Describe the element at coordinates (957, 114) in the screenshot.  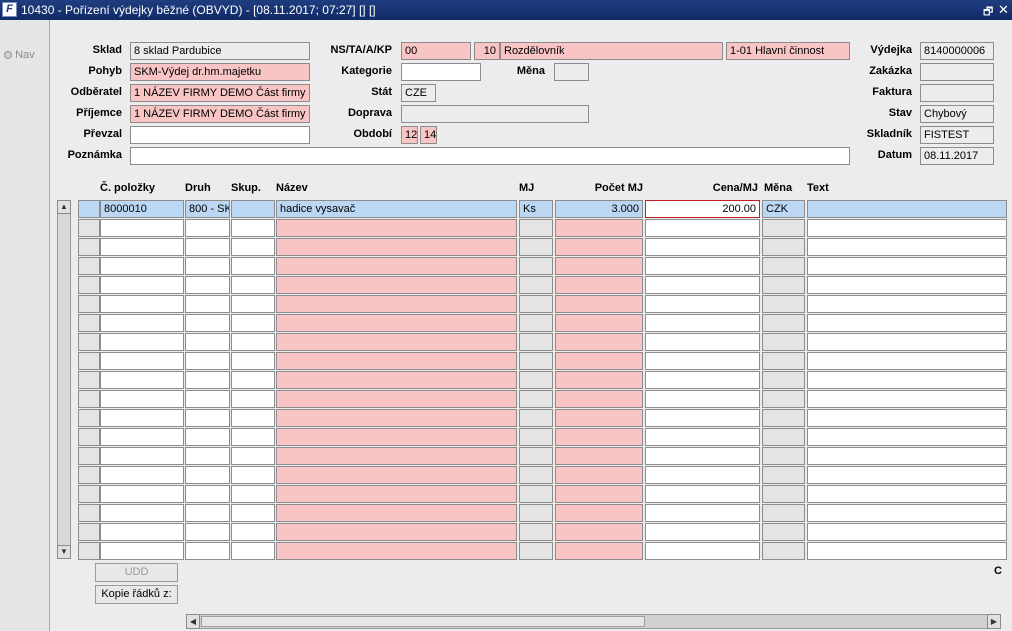
I see `stav-field: Chybový` at that location.